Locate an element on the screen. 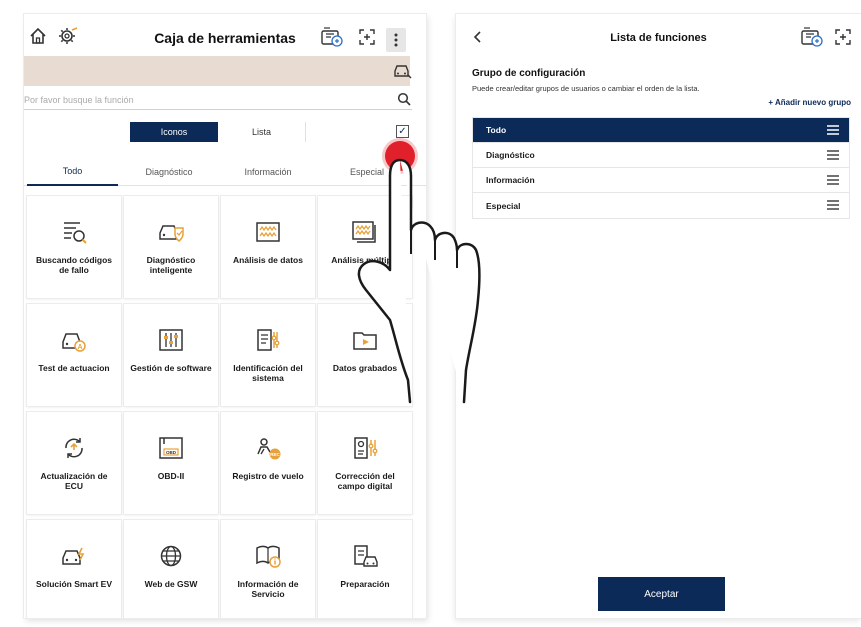 The image size is (861, 627). tile-label: Preparación is located at coordinates (365, 584).